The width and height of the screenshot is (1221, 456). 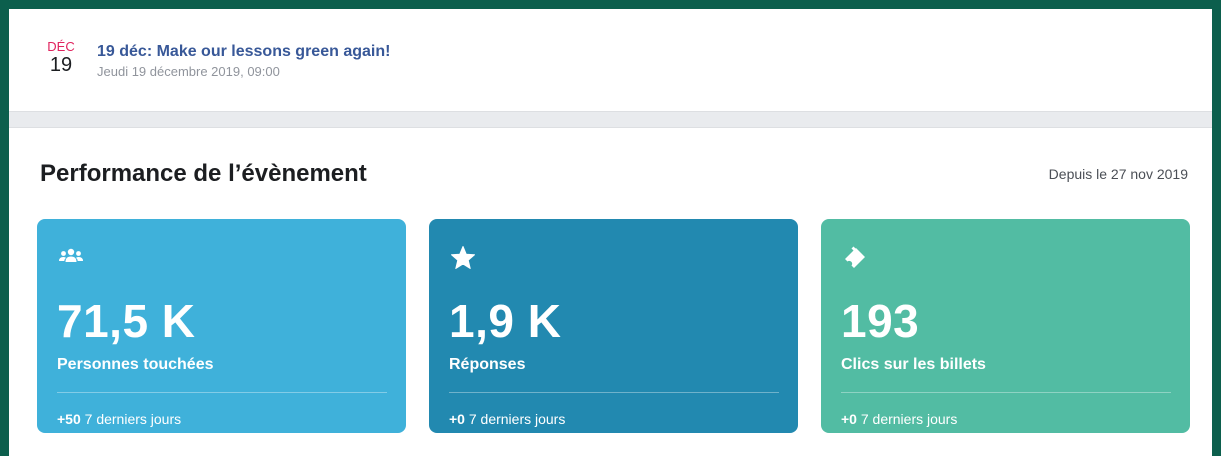 What do you see at coordinates (69, 419) in the screenshot?
I see `metric-delta: +50` at bounding box center [69, 419].